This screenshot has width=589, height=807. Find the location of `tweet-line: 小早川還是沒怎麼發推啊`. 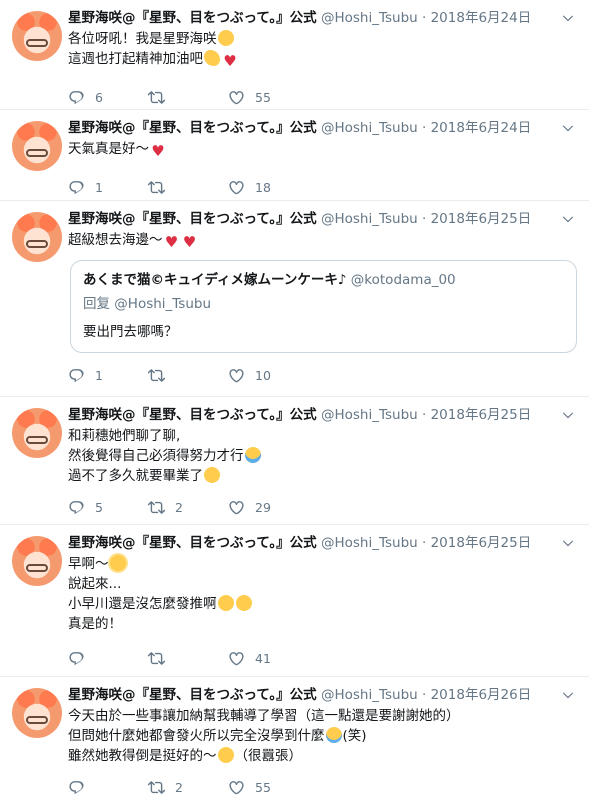

tweet-line: 小早川還是沒怎麼發推啊 is located at coordinates (142, 604).